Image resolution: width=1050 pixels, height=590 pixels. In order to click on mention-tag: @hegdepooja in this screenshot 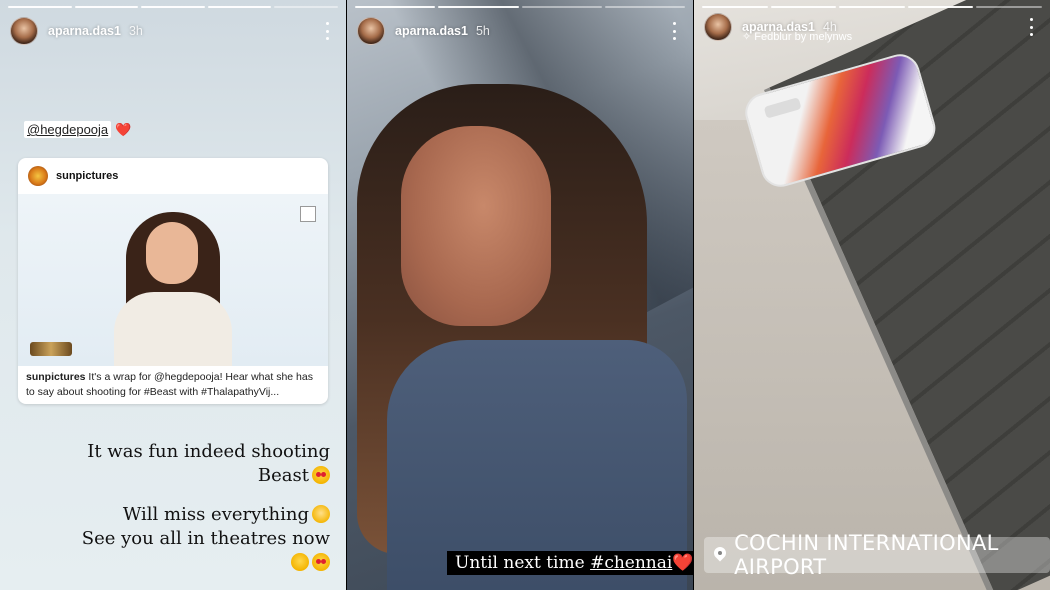, I will do `click(68, 129)`.